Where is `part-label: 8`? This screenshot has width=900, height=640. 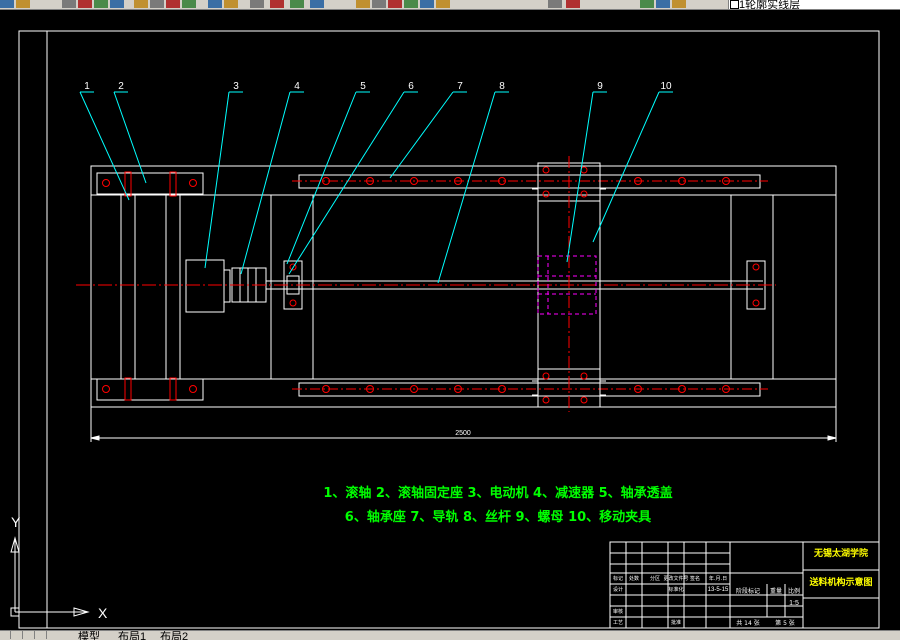
part-label: 8 is located at coordinates (502, 86).